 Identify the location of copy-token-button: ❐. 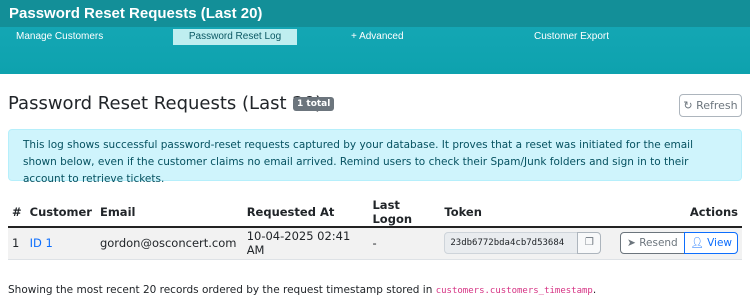
(589, 243).